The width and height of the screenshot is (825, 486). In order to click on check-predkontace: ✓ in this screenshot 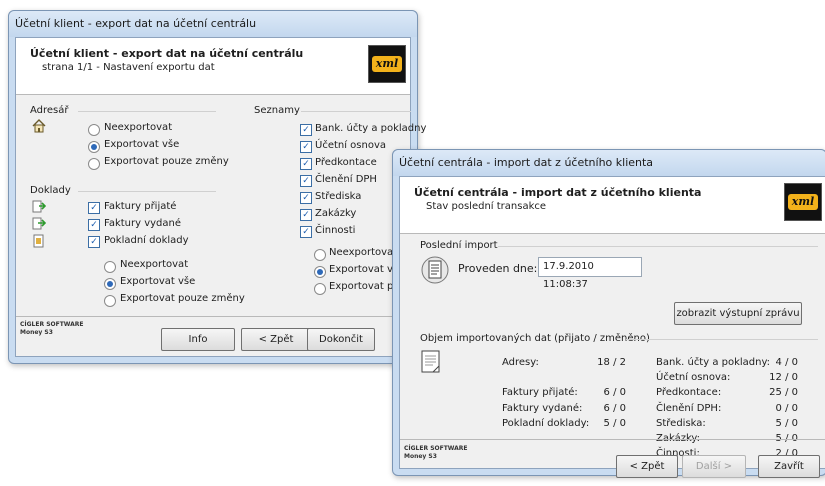, I will do `click(306, 164)`.